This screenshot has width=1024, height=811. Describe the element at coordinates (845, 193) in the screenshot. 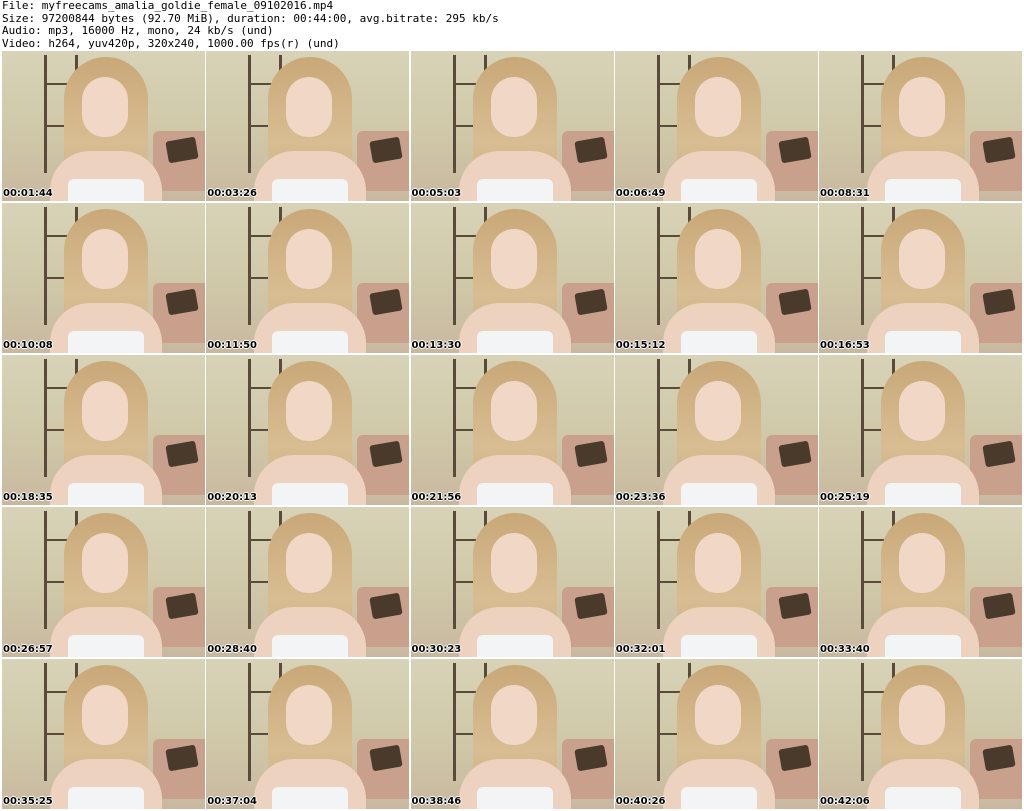

I see `frame-timestamp: 00:08:31` at that location.